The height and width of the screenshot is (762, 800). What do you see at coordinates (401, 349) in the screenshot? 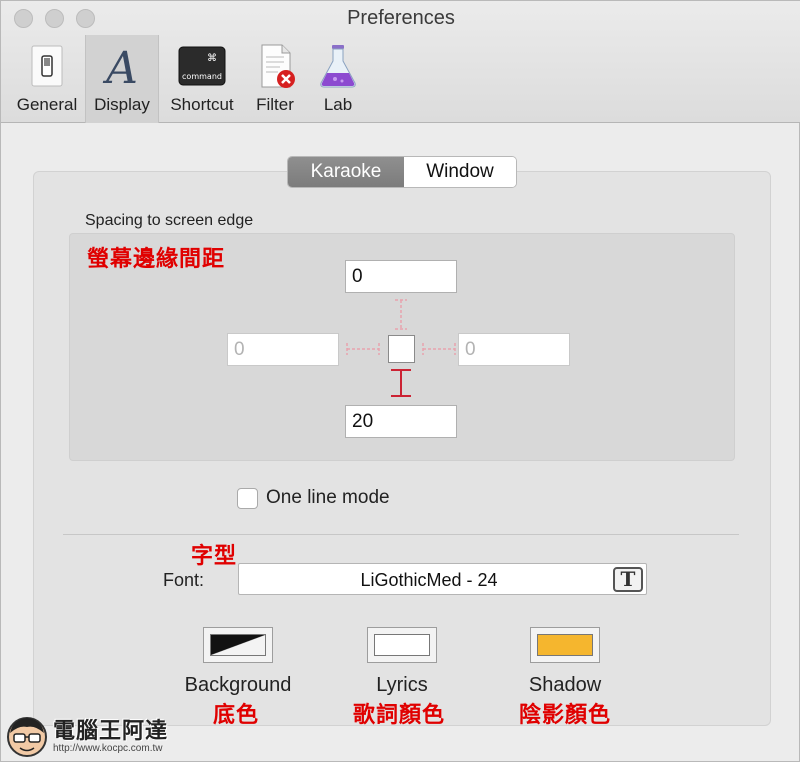
I see `screen-preview-box` at bounding box center [401, 349].